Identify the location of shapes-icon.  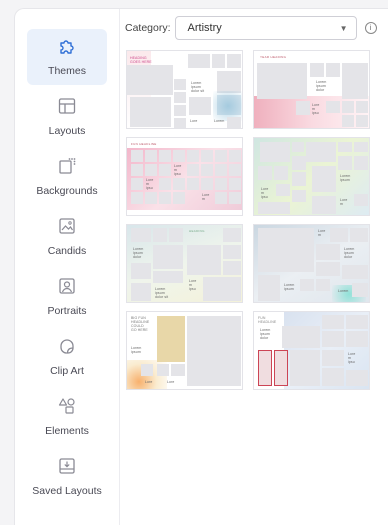
(67, 406).